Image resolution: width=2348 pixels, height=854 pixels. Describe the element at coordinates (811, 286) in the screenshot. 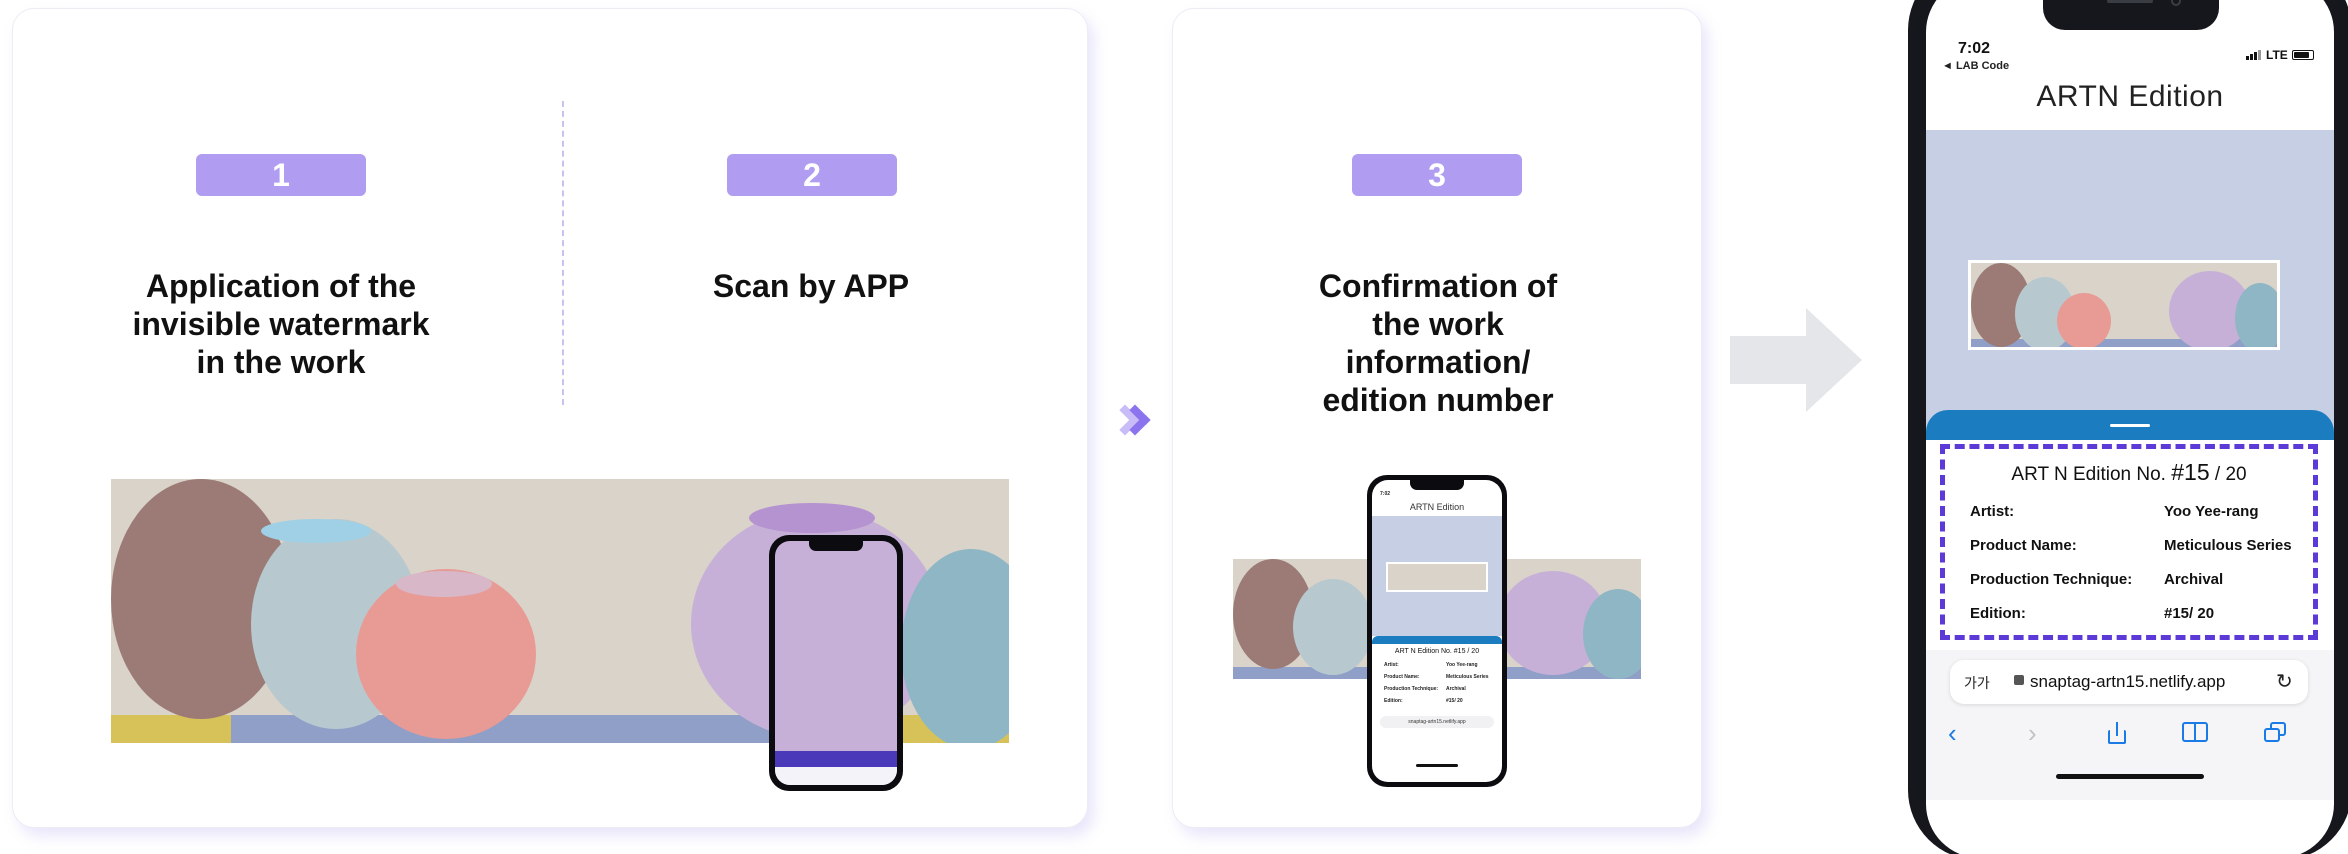

I see `step-2-title: Scan by APP` at that location.